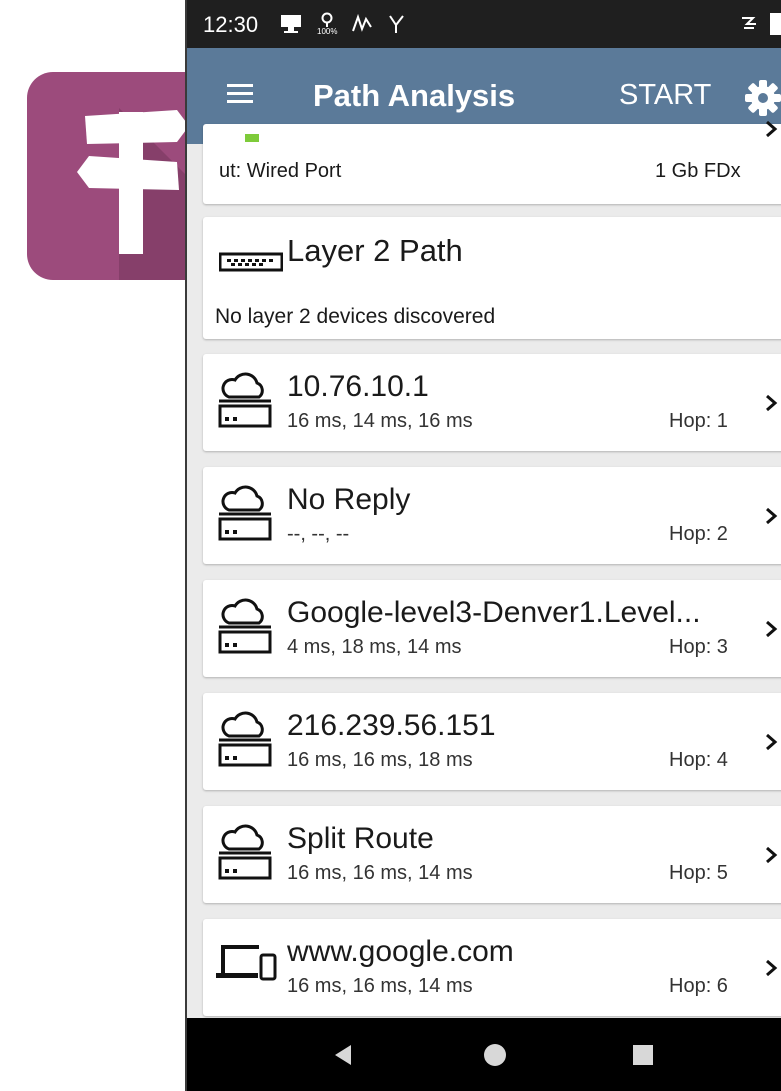  I want to click on hop-name: www.google.com, so click(400, 951).